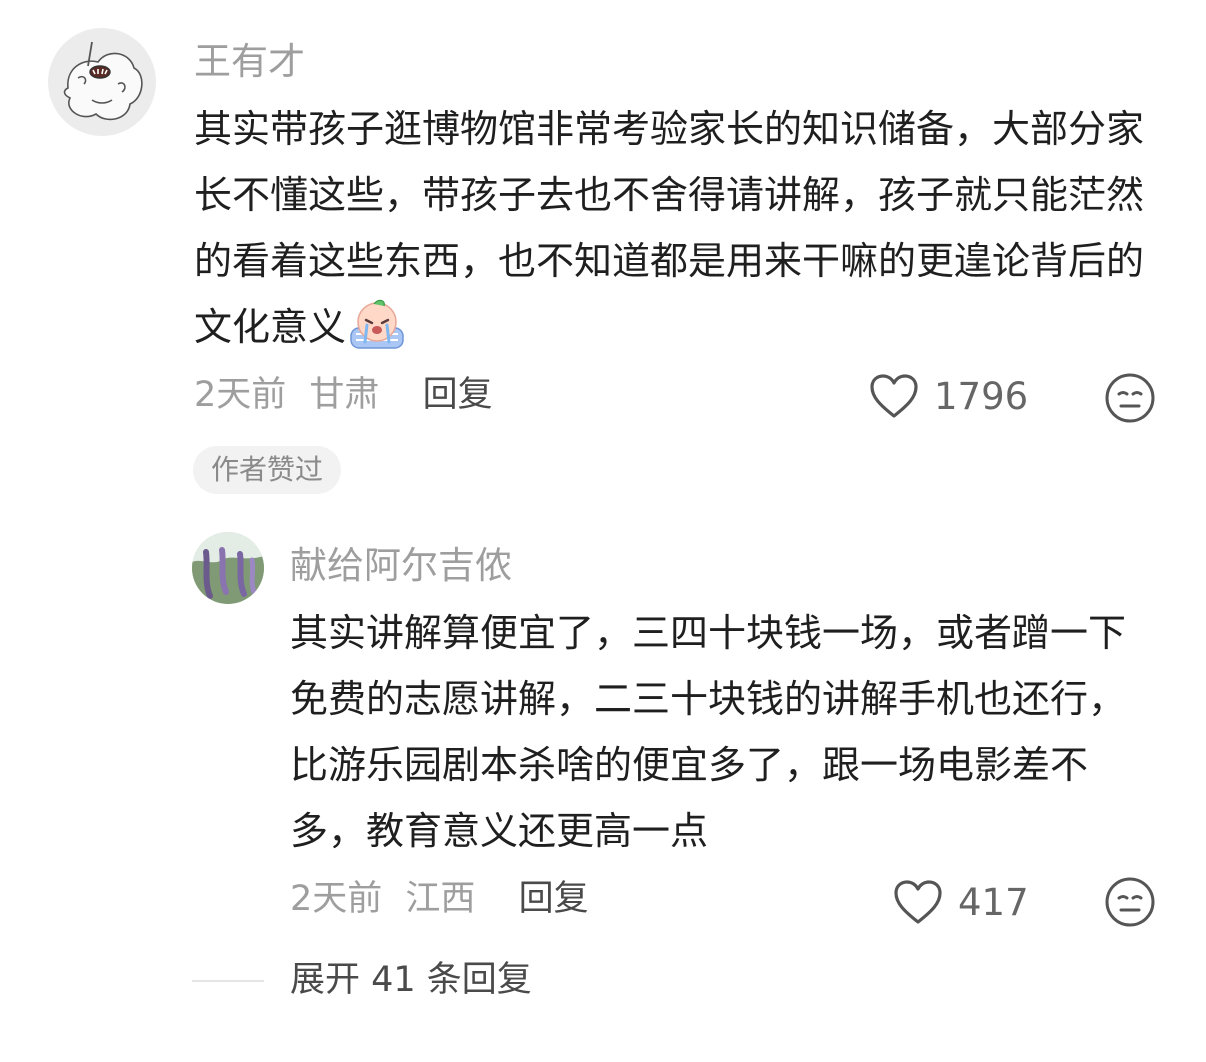 The height and width of the screenshot is (1062, 1206). What do you see at coordinates (228, 981) in the screenshot?
I see `expand-divider` at bounding box center [228, 981].